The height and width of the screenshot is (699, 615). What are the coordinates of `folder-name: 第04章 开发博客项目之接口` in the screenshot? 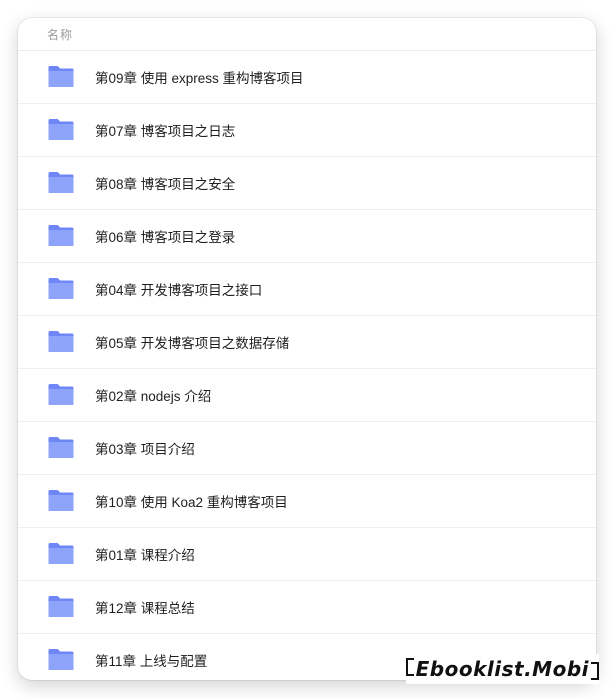 It's located at (179, 290).